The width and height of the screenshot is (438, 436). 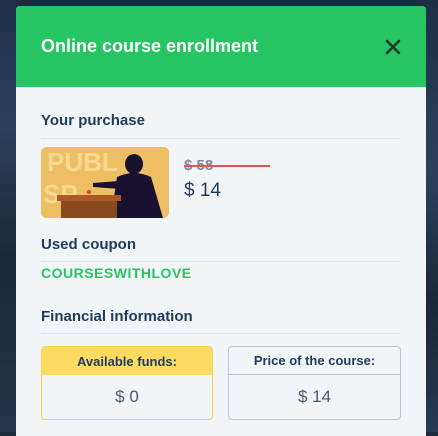 What do you see at coordinates (314, 383) in the screenshot?
I see `course-price-box: Price of the course: $ 14` at bounding box center [314, 383].